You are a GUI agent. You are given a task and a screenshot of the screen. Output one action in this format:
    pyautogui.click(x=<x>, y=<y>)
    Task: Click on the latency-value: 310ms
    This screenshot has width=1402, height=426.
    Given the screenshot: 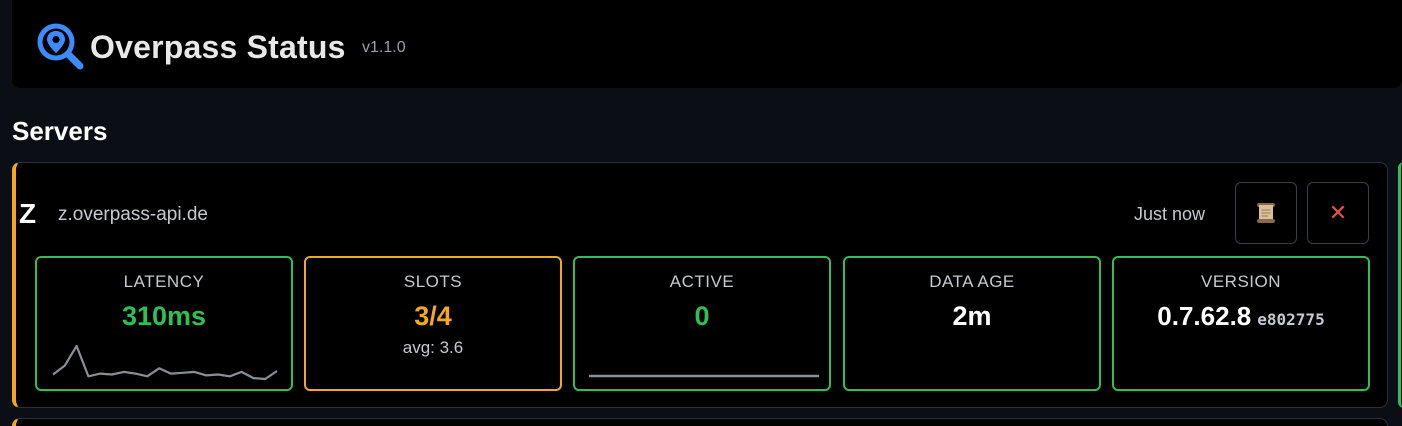 What is the action you would take?
    pyautogui.click(x=164, y=316)
    